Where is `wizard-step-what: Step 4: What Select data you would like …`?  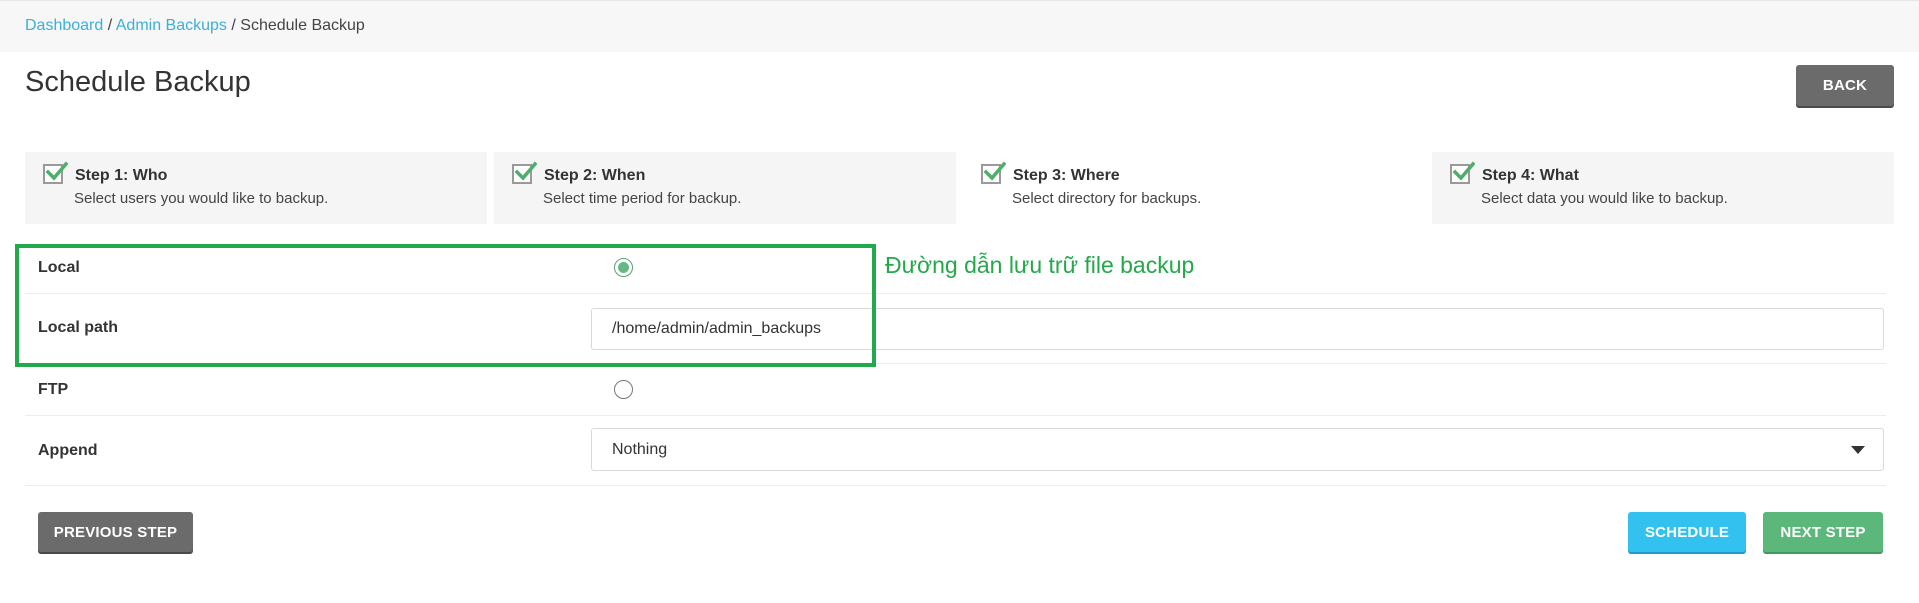
wizard-step-what: Step 4: What Select data you would like … is located at coordinates (1663, 190).